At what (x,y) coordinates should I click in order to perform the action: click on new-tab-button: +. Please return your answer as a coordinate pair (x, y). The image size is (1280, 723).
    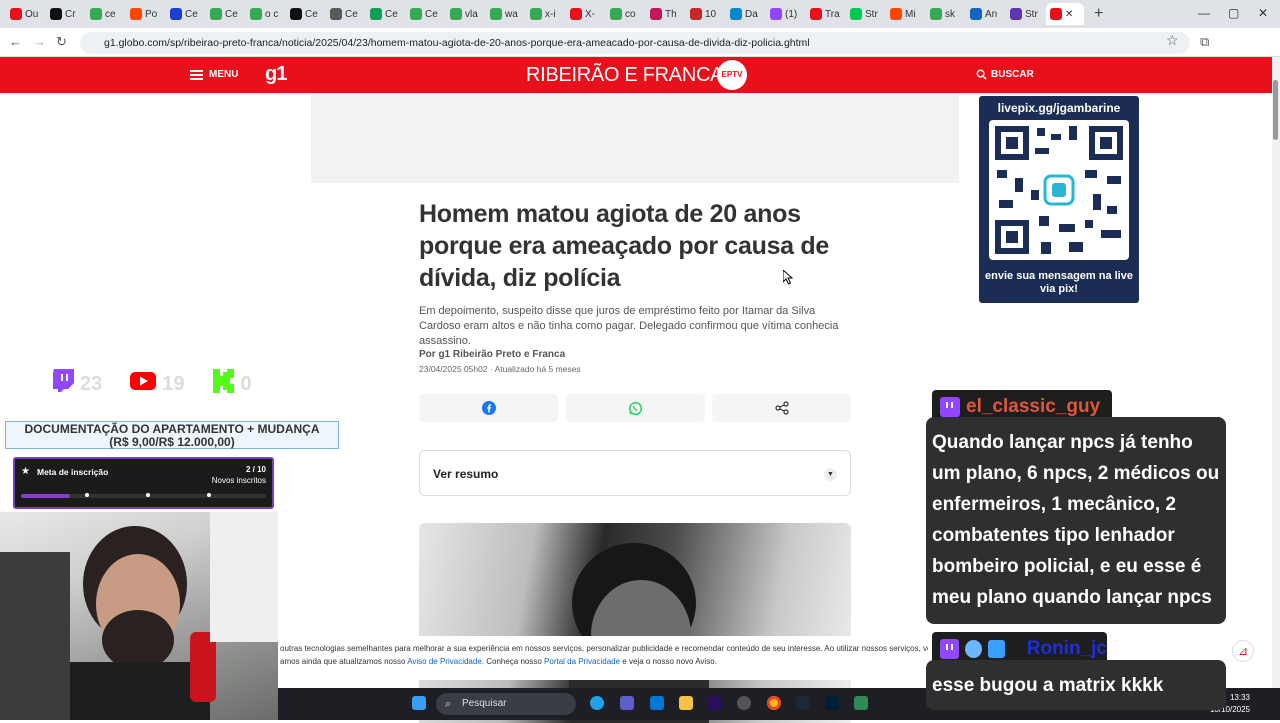
    Looking at the image, I should click on (1098, 14).